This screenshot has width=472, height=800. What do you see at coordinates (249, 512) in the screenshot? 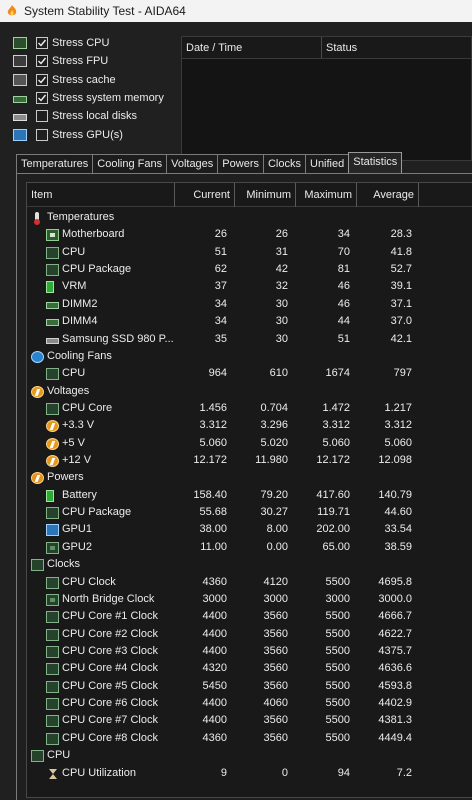
I see `table-row: CPU Package 55.68 30.27 119.71 44.60` at bounding box center [249, 512].